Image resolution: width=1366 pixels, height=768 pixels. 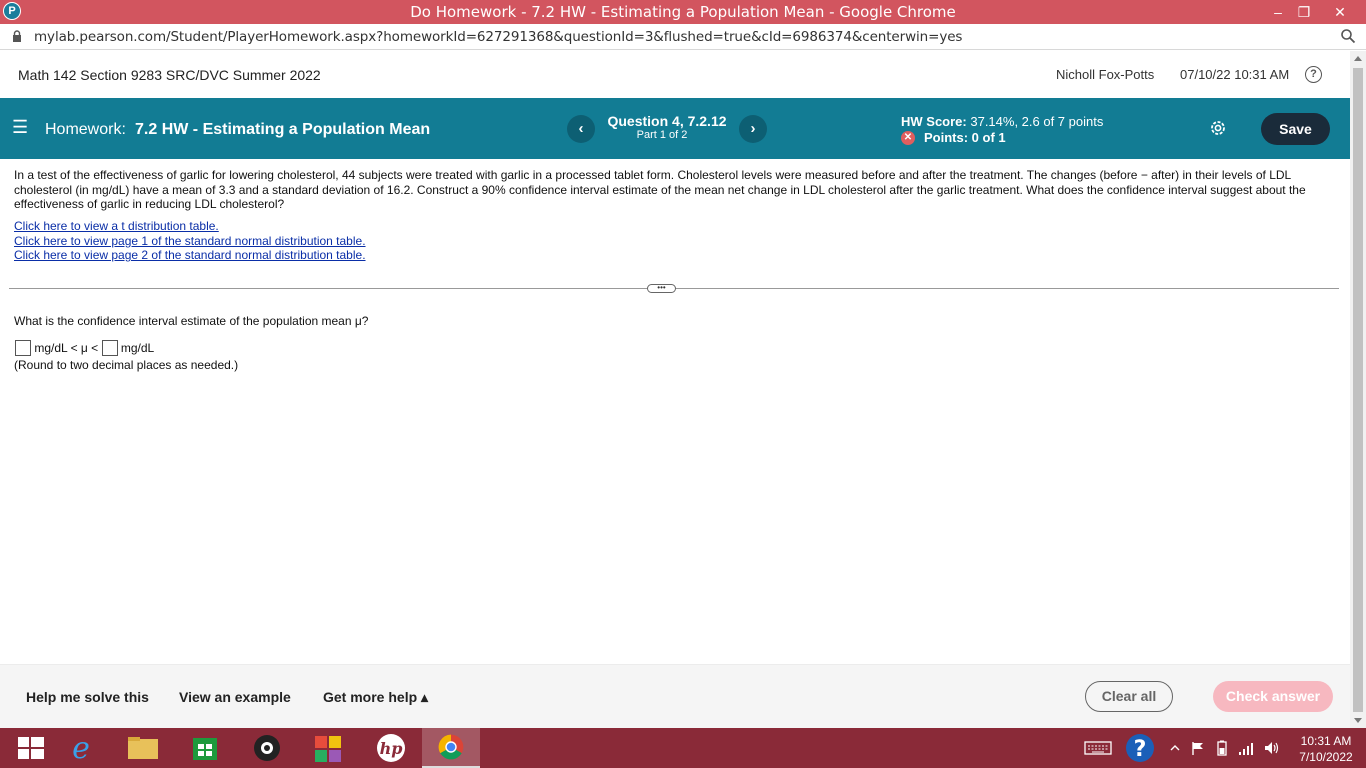 I want to click on keyboard-icon, so click(x=1098, y=748).